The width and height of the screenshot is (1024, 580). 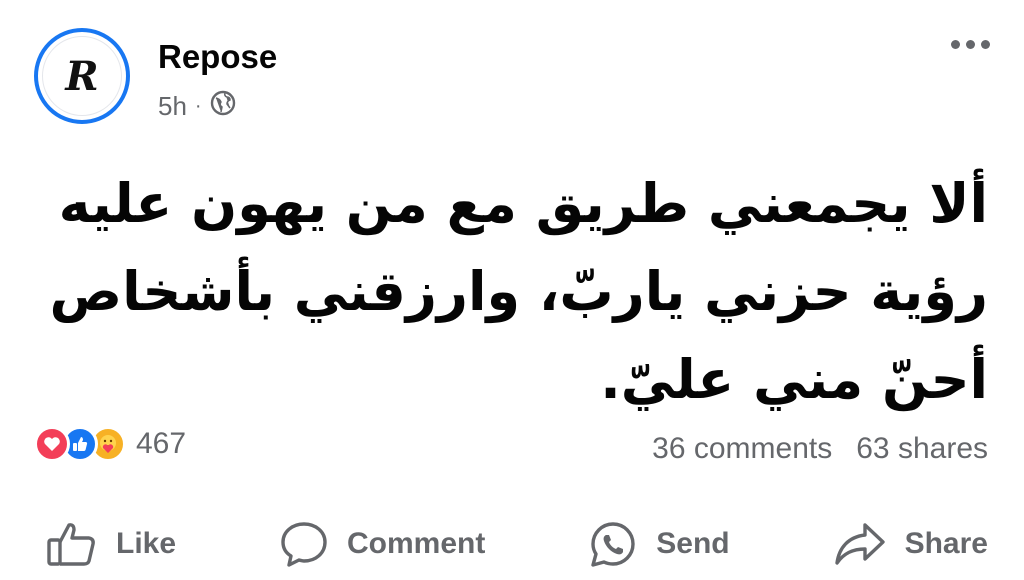 What do you see at coordinates (512, 544) in the screenshot?
I see `action-bar: Like Comment Send Share` at bounding box center [512, 544].